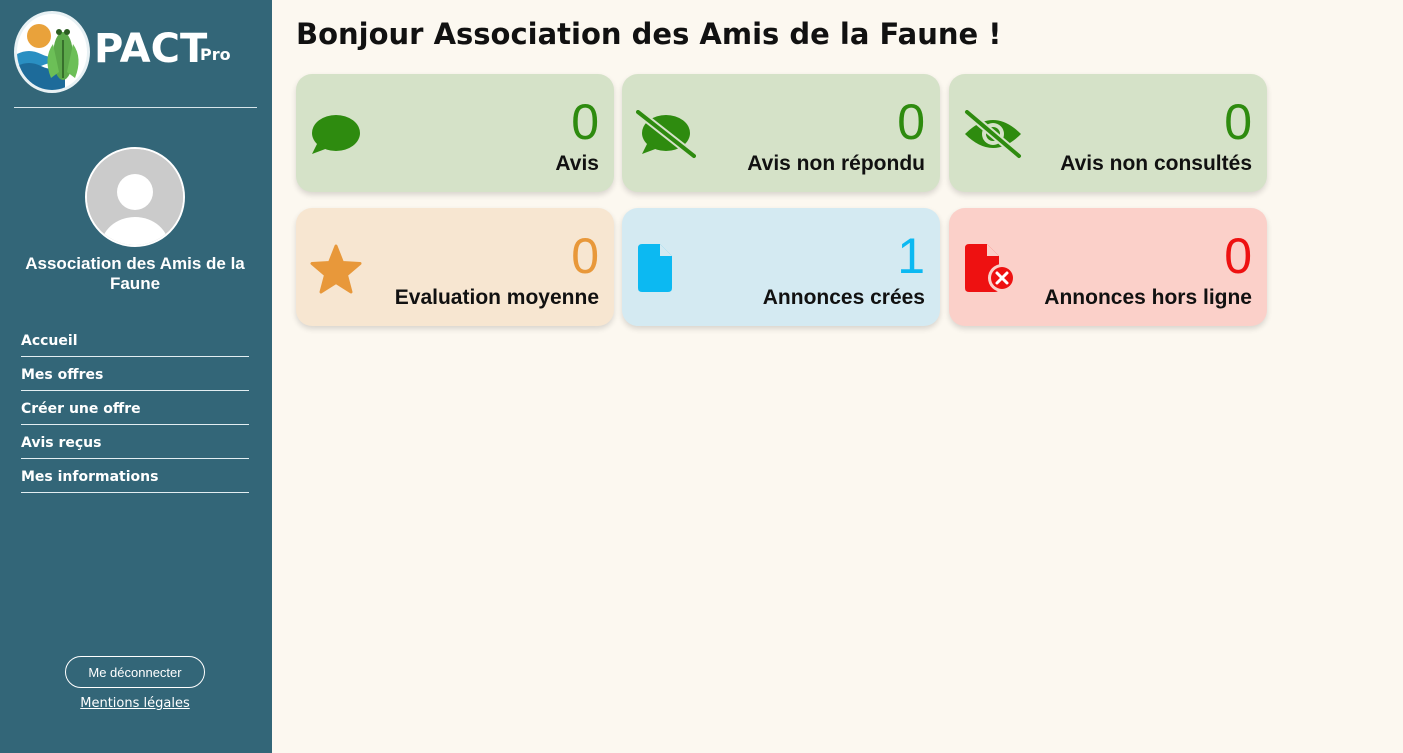 The height and width of the screenshot is (753, 1403). Describe the element at coordinates (836, 163) in the screenshot. I see `stat-label: Avis non répondu` at that location.